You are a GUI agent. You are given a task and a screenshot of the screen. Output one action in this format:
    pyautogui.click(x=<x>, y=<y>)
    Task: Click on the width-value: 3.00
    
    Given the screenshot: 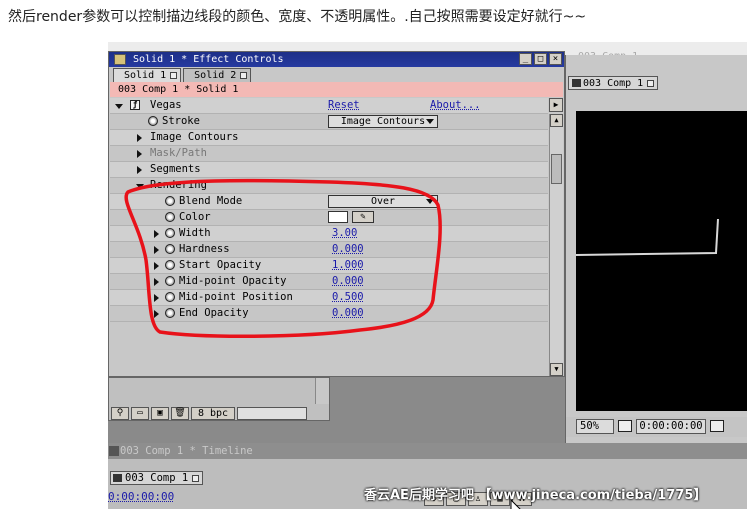 What is the action you would take?
    pyautogui.click(x=344, y=233)
    